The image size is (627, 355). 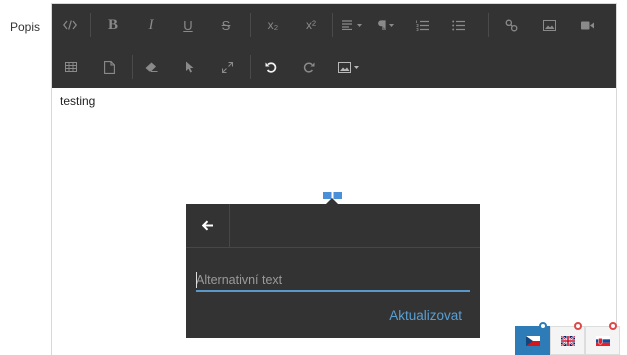 What do you see at coordinates (226, 25) in the screenshot?
I see `strikethrough-button: S` at bounding box center [226, 25].